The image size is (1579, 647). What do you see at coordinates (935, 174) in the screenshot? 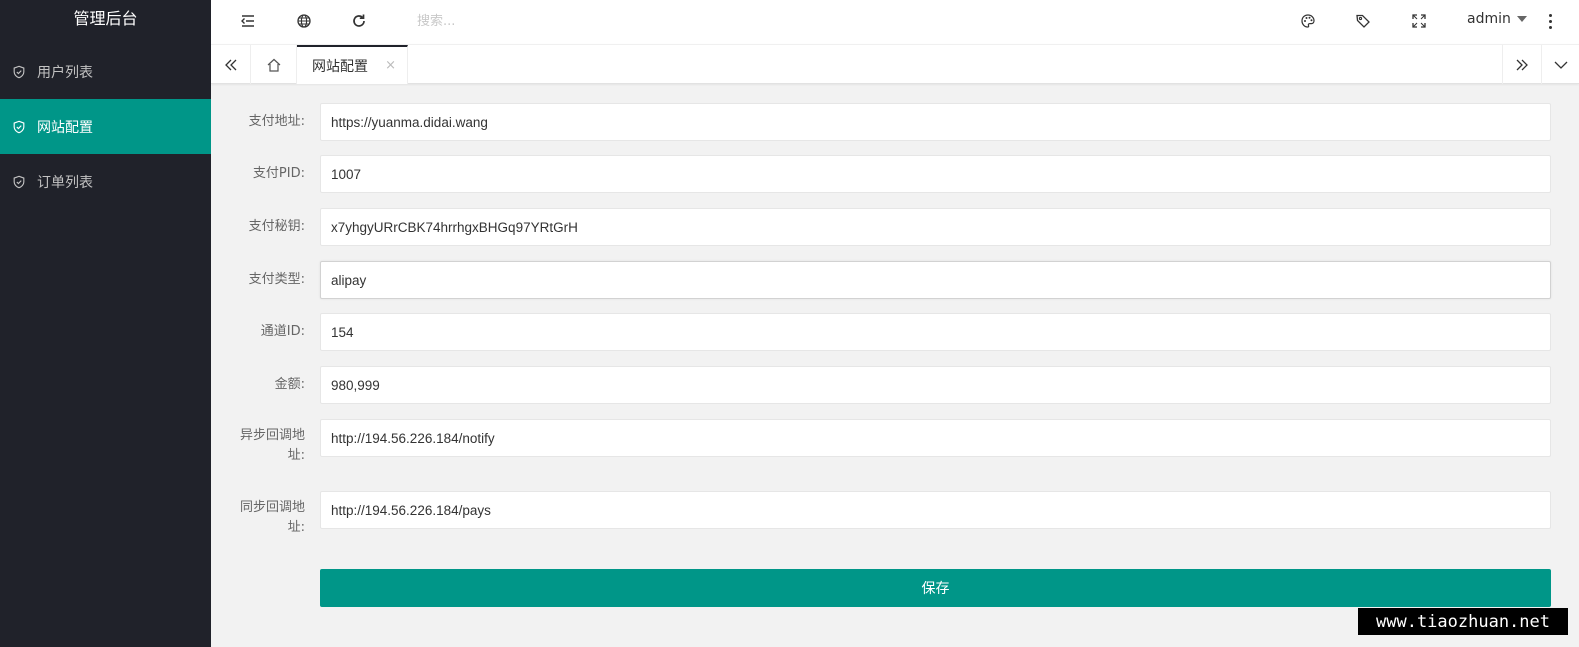
I see `pay-pid-field` at bounding box center [935, 174].